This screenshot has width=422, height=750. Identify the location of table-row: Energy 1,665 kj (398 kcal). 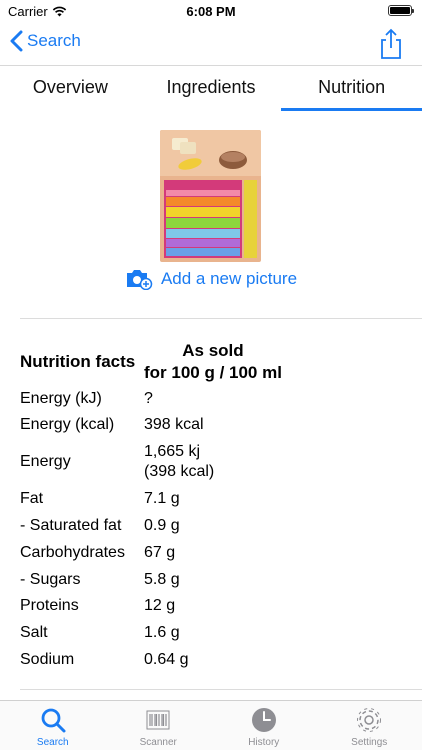
(210, 462).